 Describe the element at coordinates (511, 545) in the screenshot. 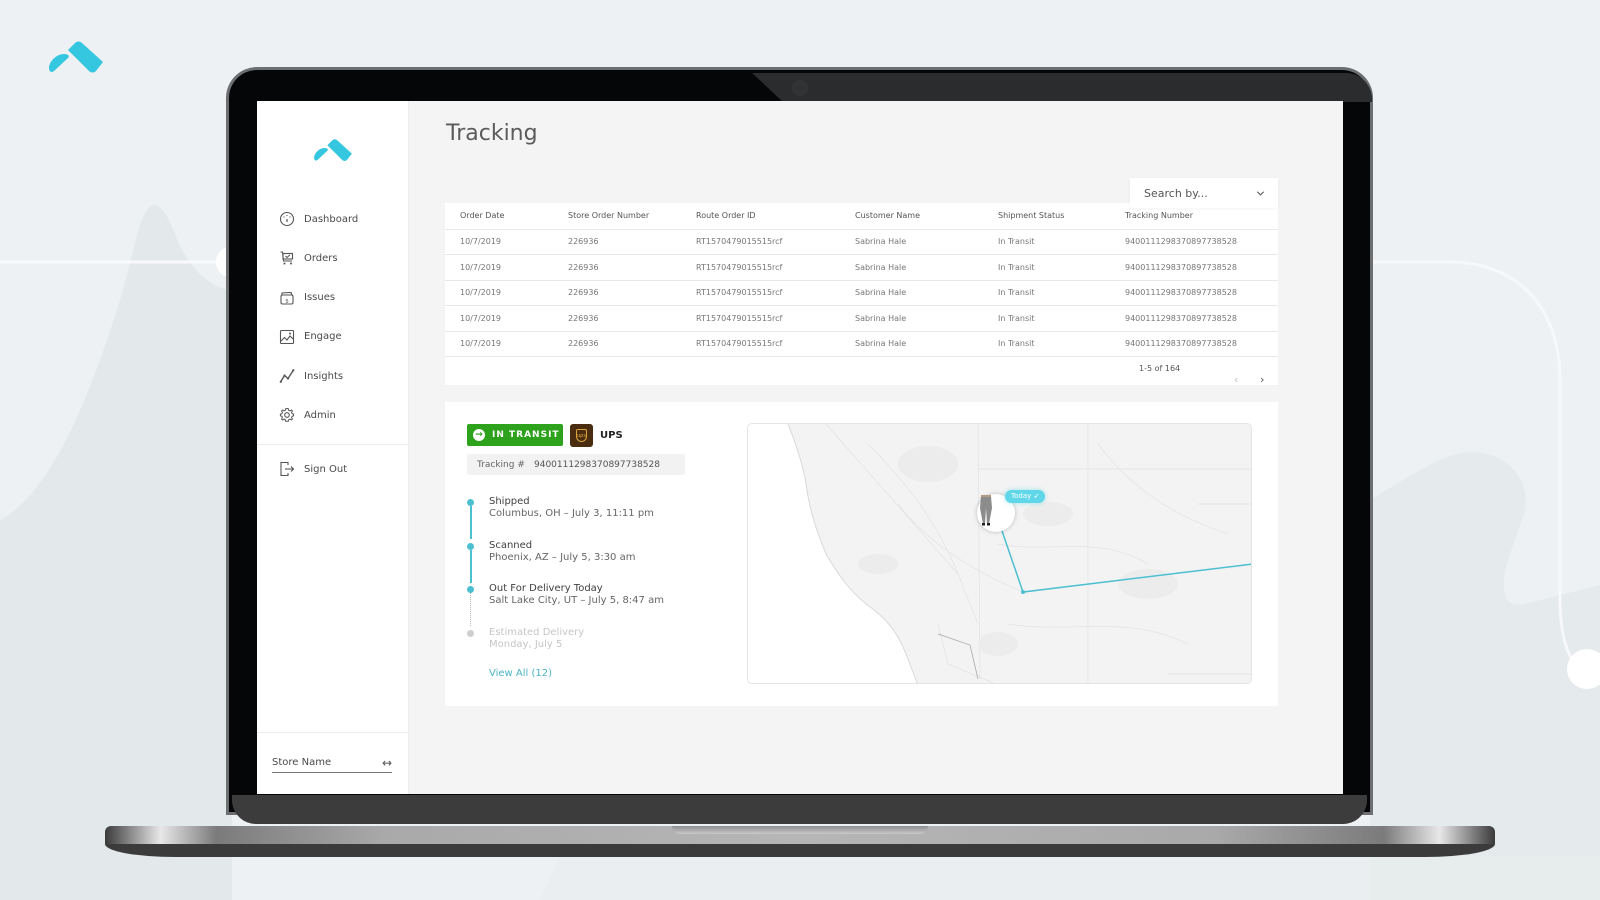

I see `timeline-event-title: Scanned` at that location.